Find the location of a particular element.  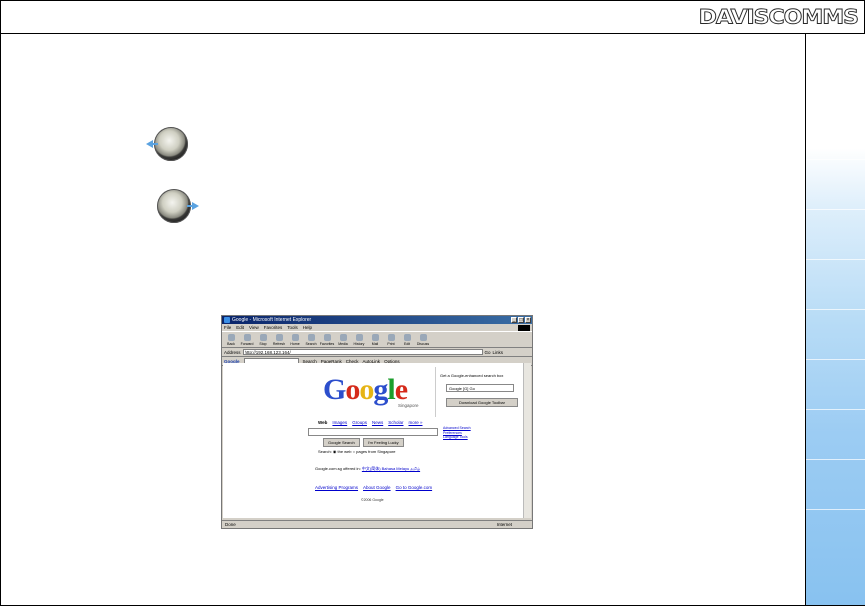

address-input is located at coordinates (362, 352).